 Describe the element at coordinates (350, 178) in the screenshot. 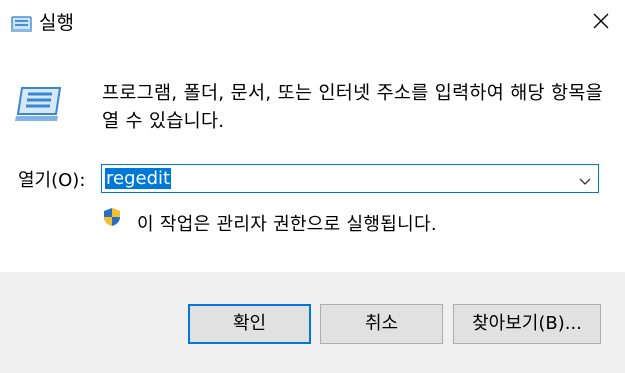

I see `open-combobox: regedit` at that location.